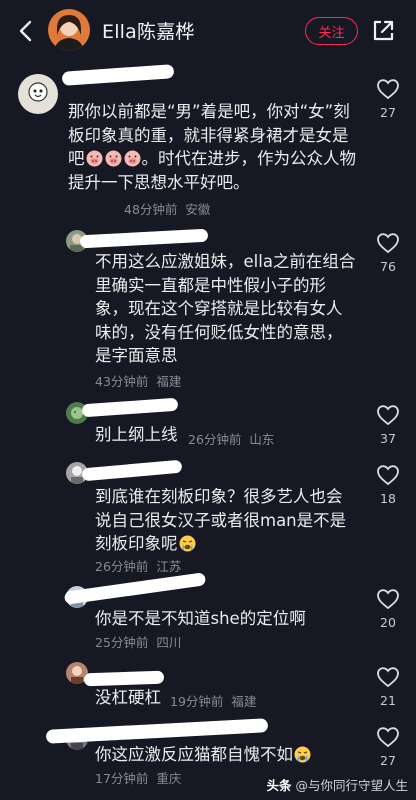  What do you see at coordinates (122, 778) in the screenshot?
I see `comment-time: 17分钟前` at bounding box center [122, 778].